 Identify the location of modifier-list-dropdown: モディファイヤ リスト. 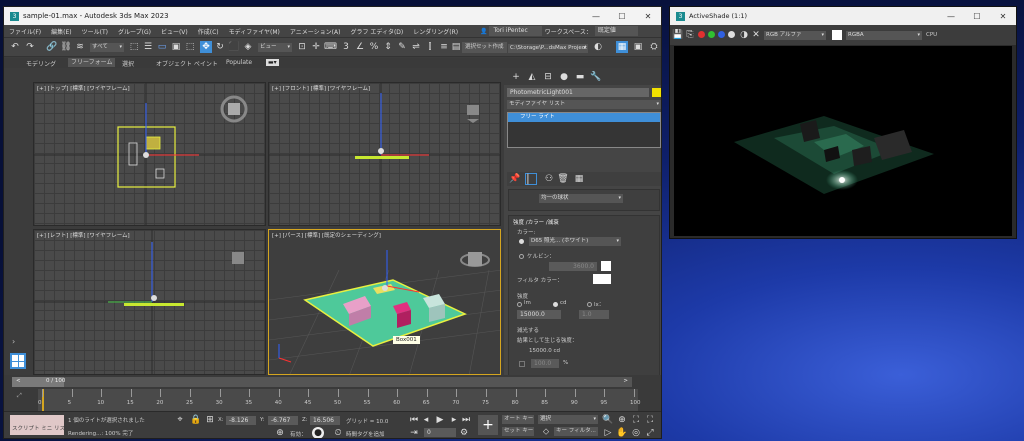
(584, 104).